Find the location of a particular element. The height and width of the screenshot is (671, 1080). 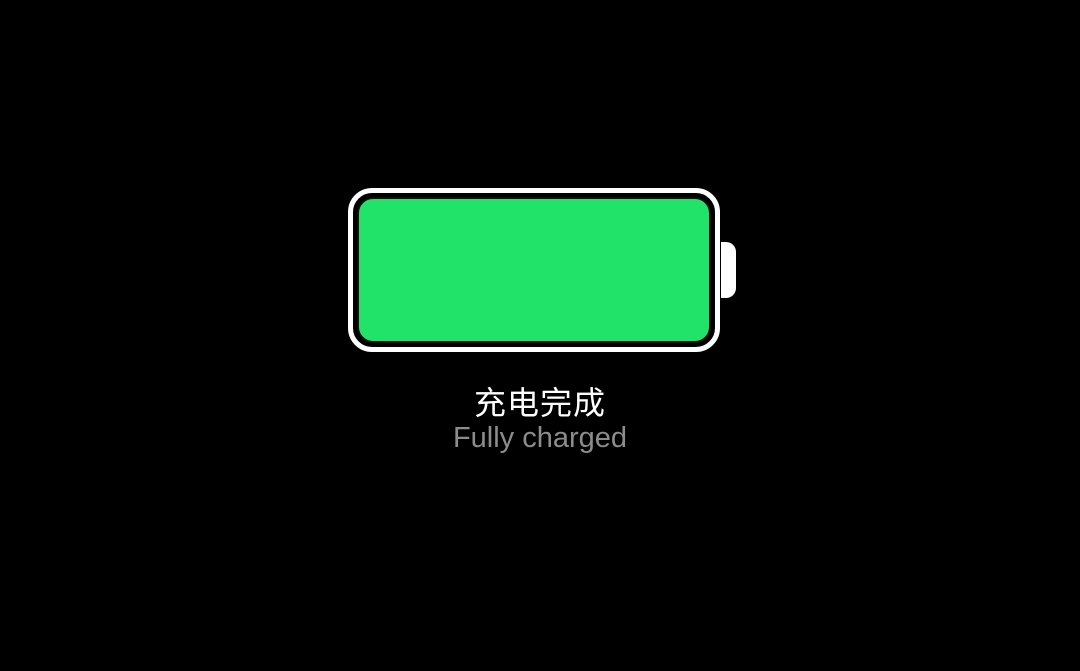

battery-charge-level is located at coordinates (534, 270).